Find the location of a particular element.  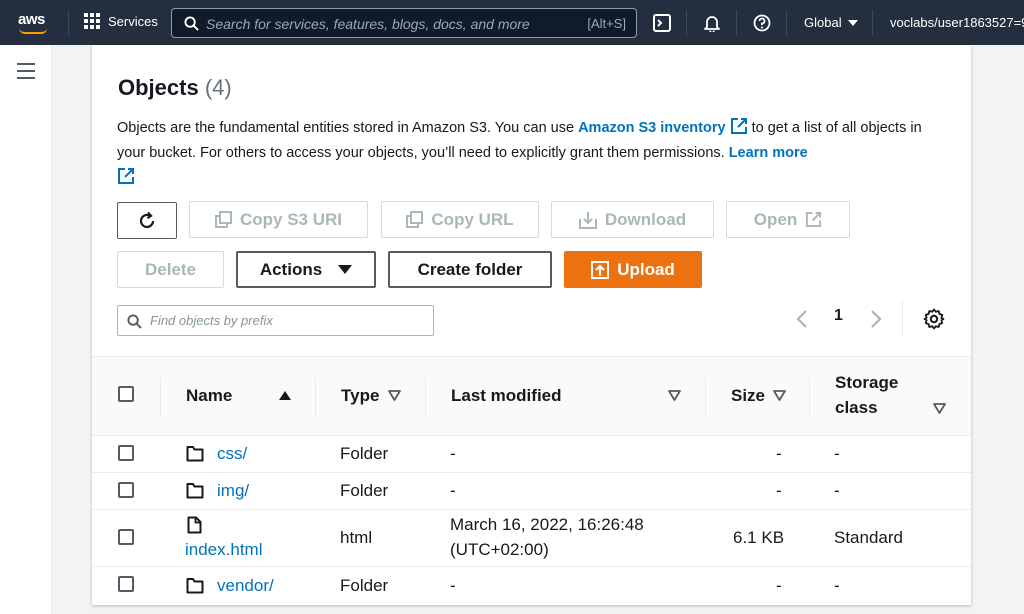

create-folder-label: Create folder is located at coordinates (470, 269).